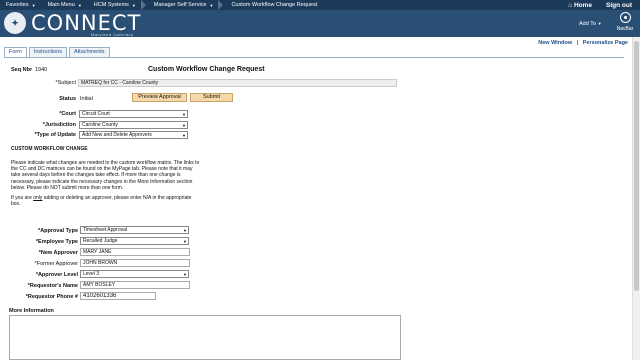 This screenshot has height=360, width=640. What do you see at coordinates (570, 5) in the screenshot?
I see `home-icon: ⌂` at bounding box center [570, 5].